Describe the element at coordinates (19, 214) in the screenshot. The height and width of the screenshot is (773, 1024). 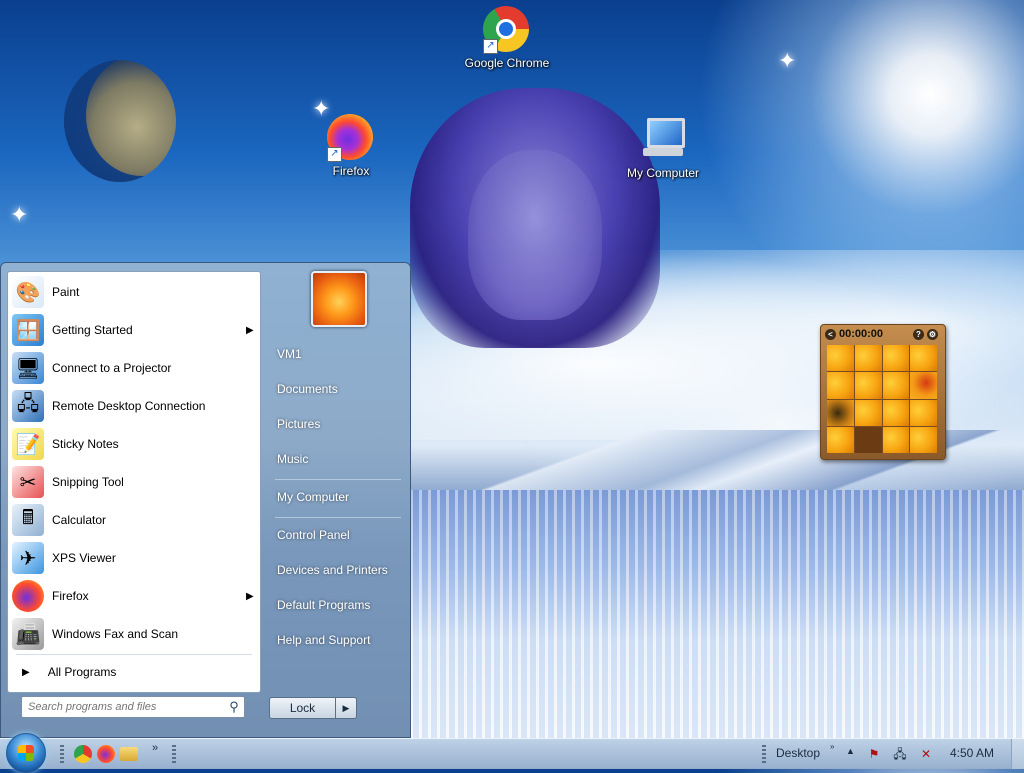
I see `wallpaper-star: ✦` at that location.